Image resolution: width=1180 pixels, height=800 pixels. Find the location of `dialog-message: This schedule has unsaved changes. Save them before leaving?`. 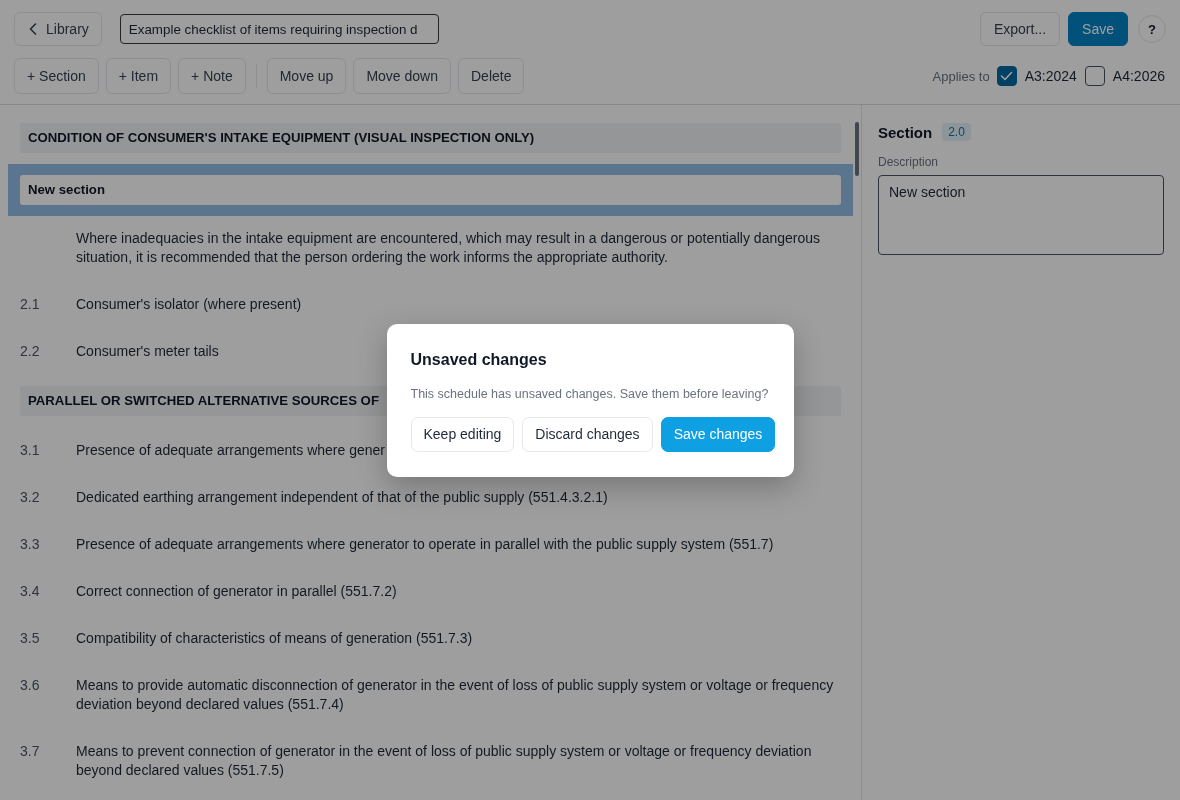

dialog-message: This schedule has unsaved changes. Save them before leaving? is located at coordinates (590, 393).